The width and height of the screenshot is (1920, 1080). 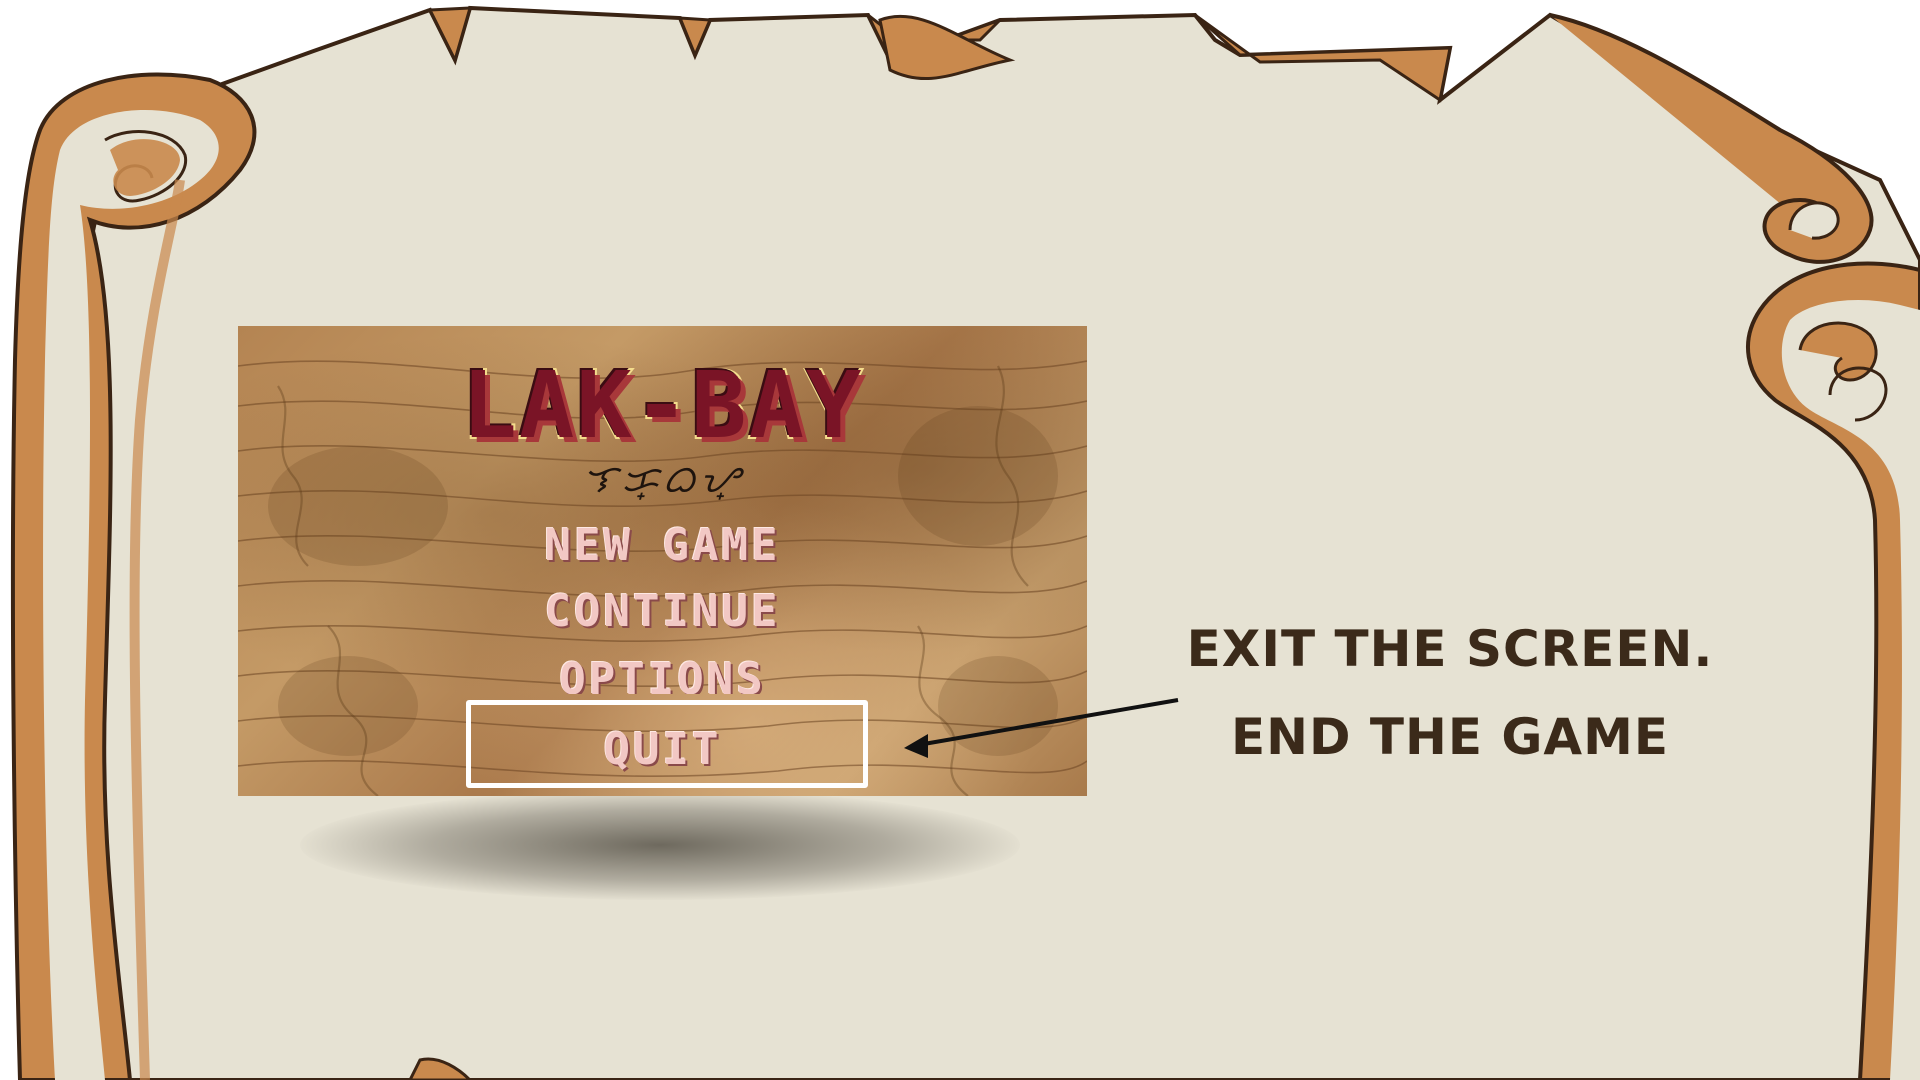 What do you see at coordinates (662, 479) in the screenshot?
I see `game-logo-baybayin-script: ᜎᜃ᜔ᜊᜌ᜔` at bounding box center [662, 479].